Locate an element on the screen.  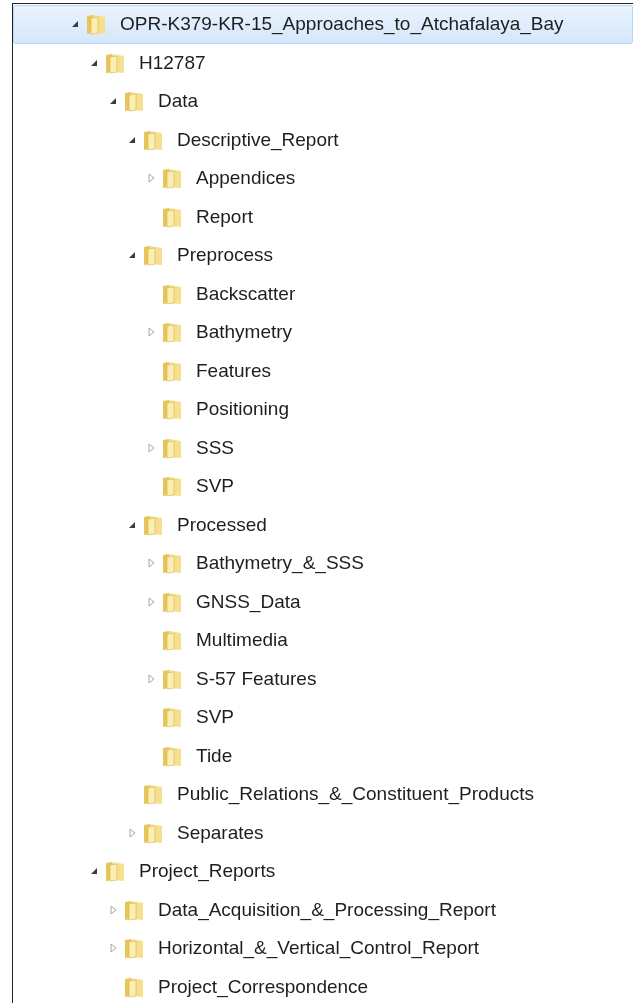
tree-item: Separates is located at coordinates (323, 832).